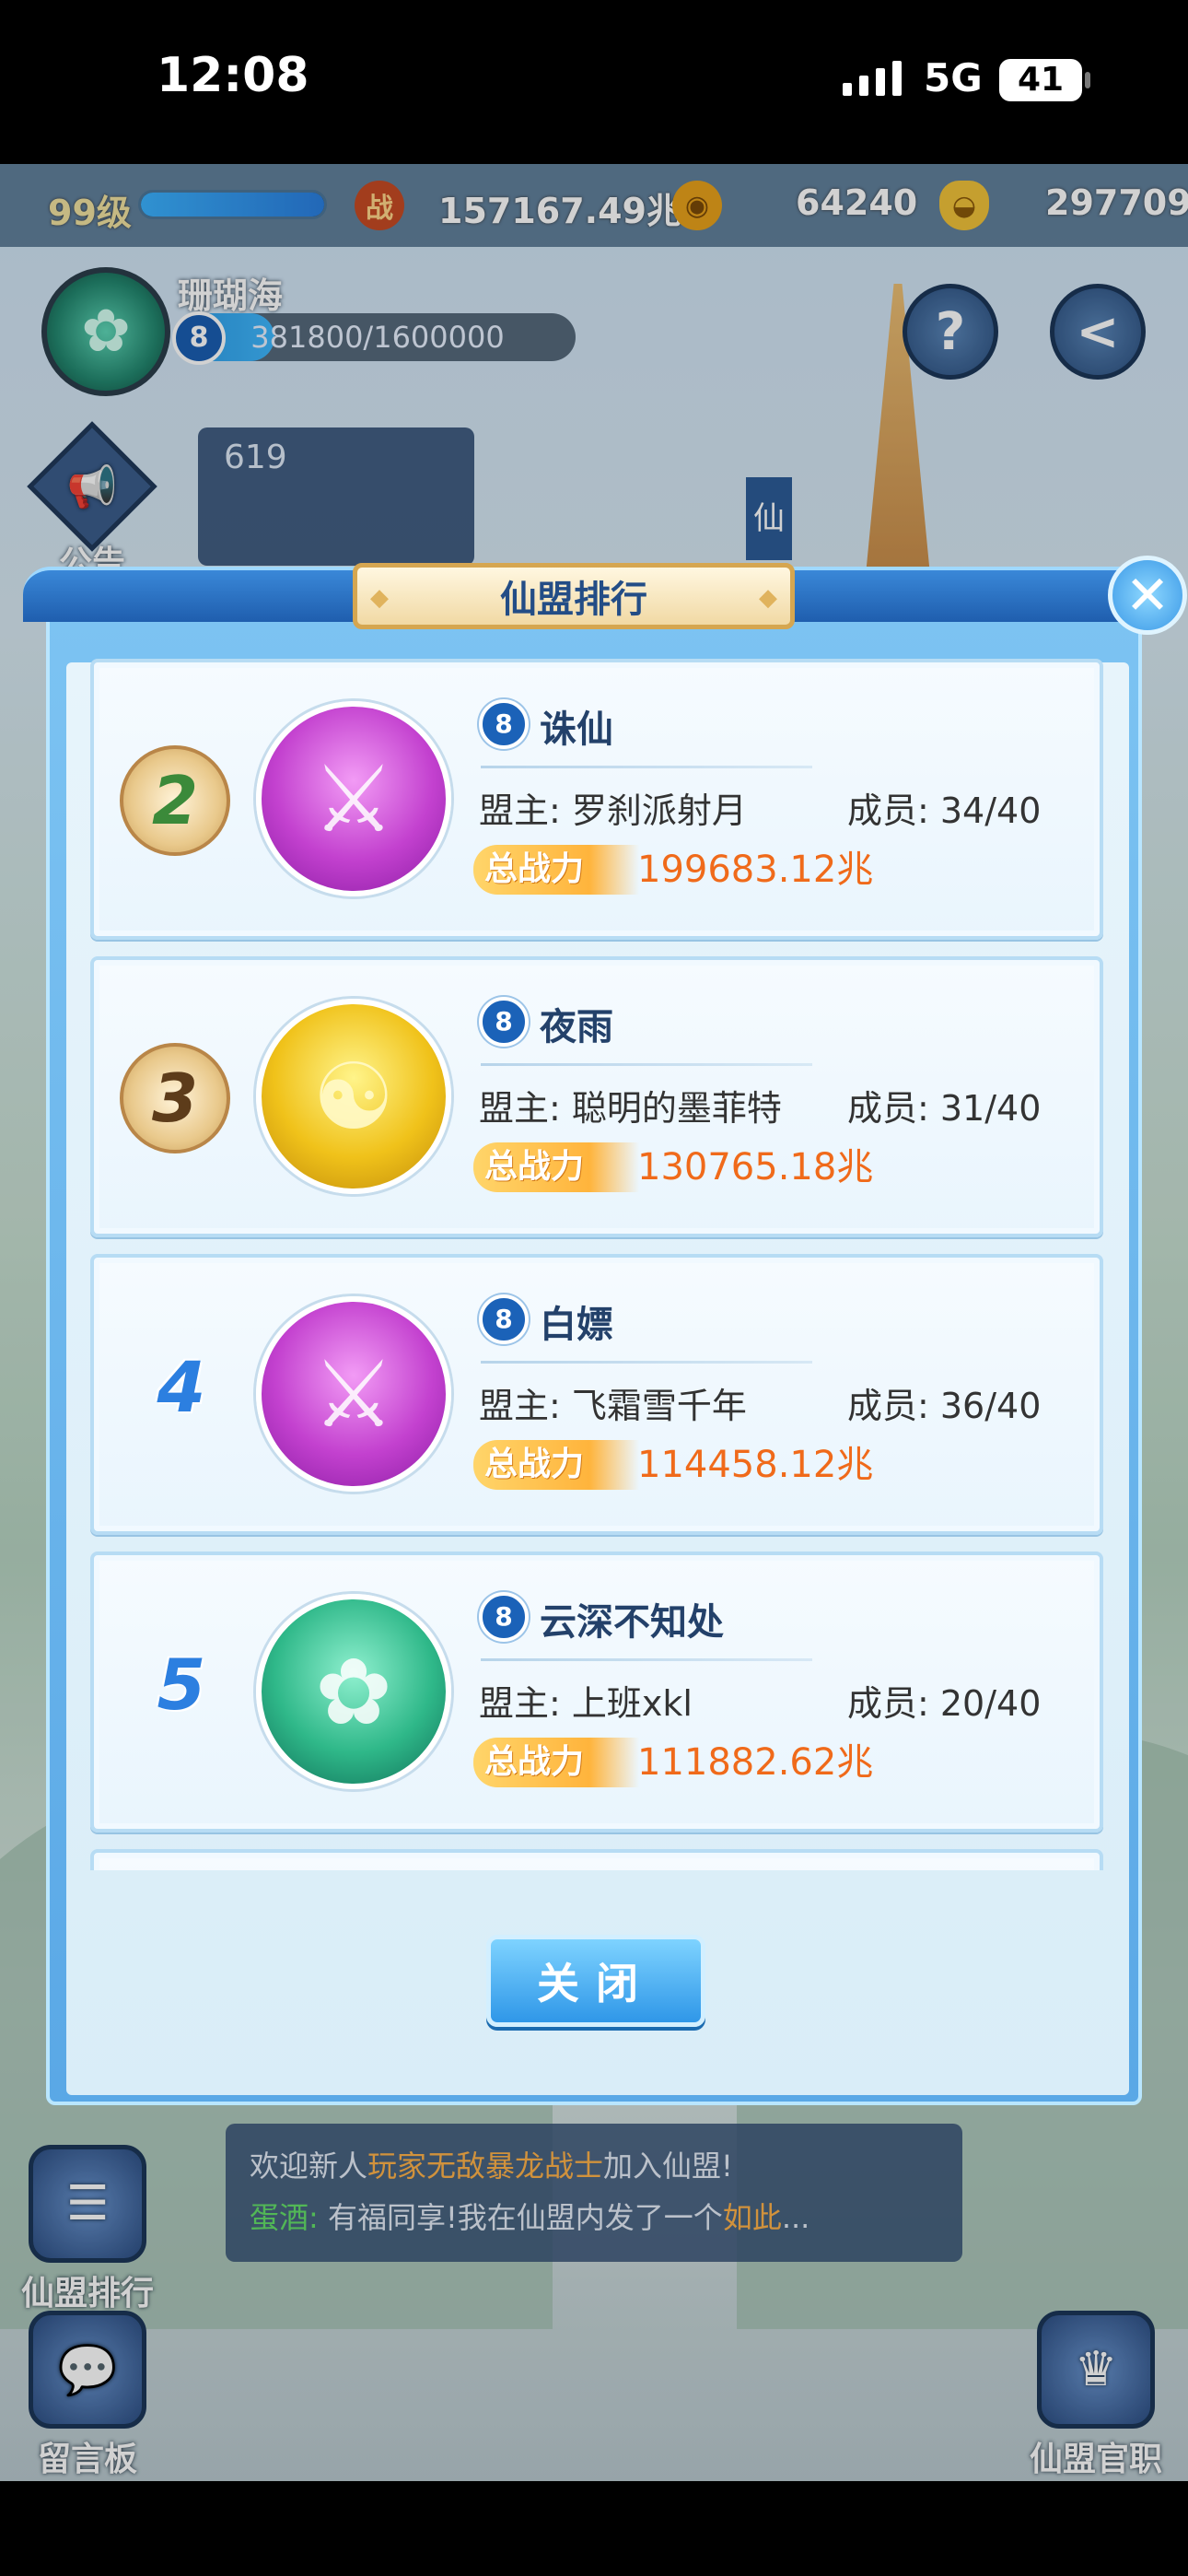 The width and height of the screenshot is (1188, 2576). Describe the element at coordinates (175, 1098) in the screenshot. I see `rank-medal-icon: 3` at that location.